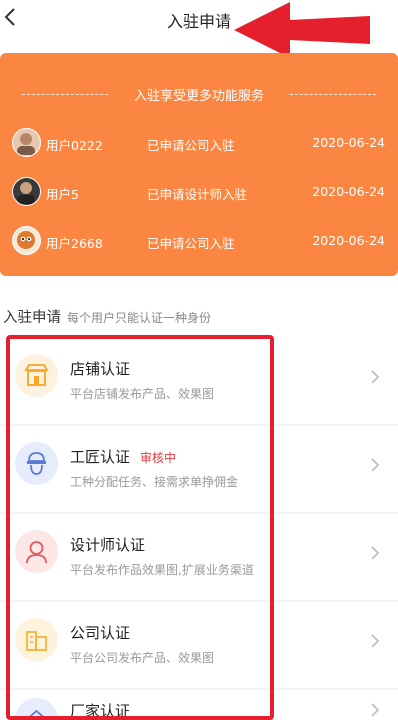 This screenshot has width=398, height=720. I want to click on item-description: 平台发布作品效果图,扩展业务渠道, so click(162, 570).